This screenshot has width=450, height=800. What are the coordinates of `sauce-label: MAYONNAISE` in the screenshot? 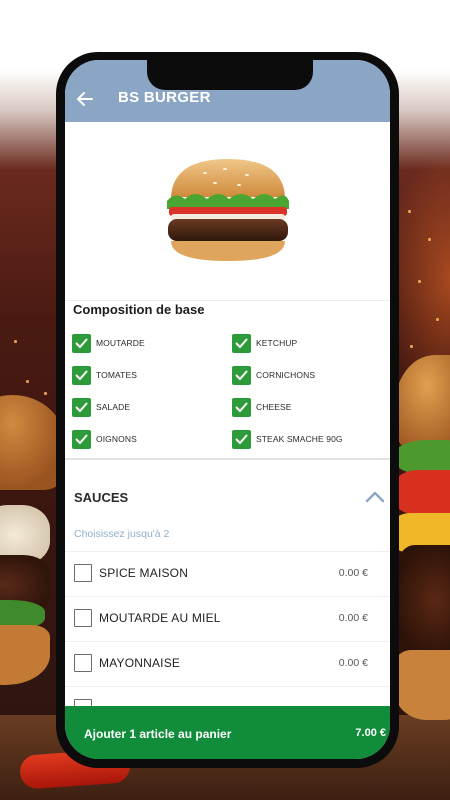 It's located at (140, 663).